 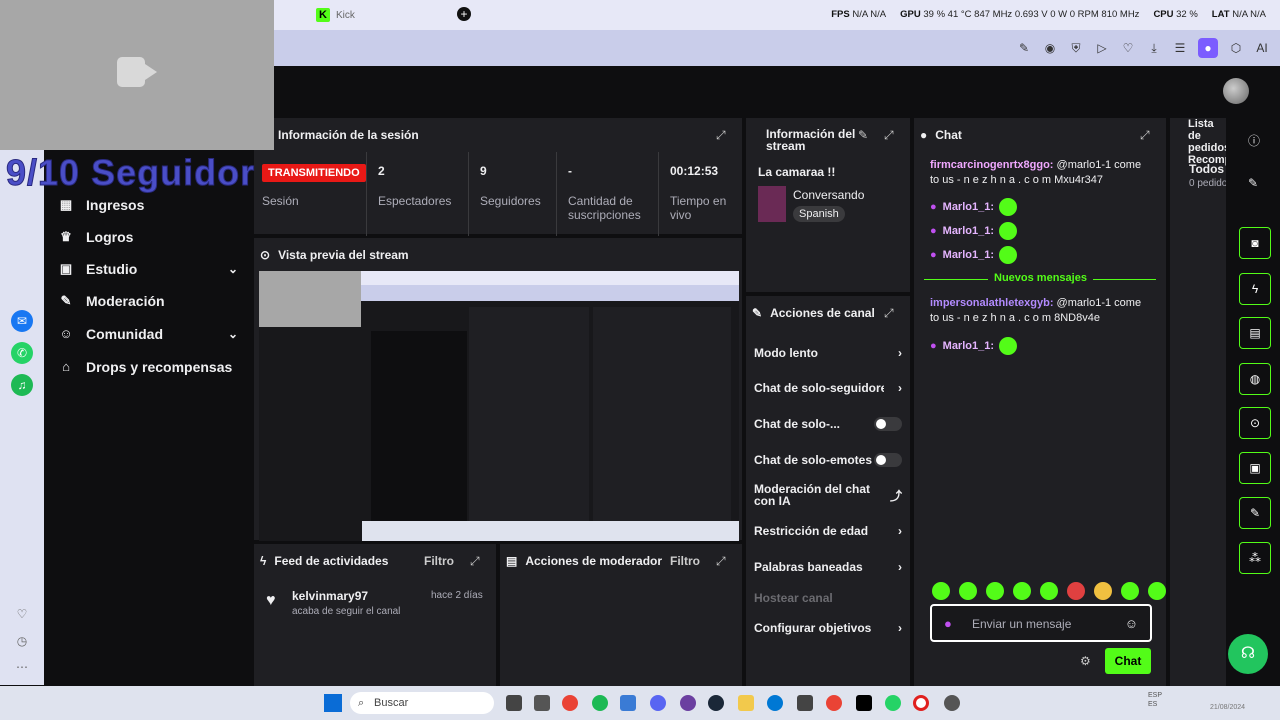 What do you see at coordinates (22, 385) in the screenshot?
I see `spotify-icon: ♫` at bounding box center [22, 385].